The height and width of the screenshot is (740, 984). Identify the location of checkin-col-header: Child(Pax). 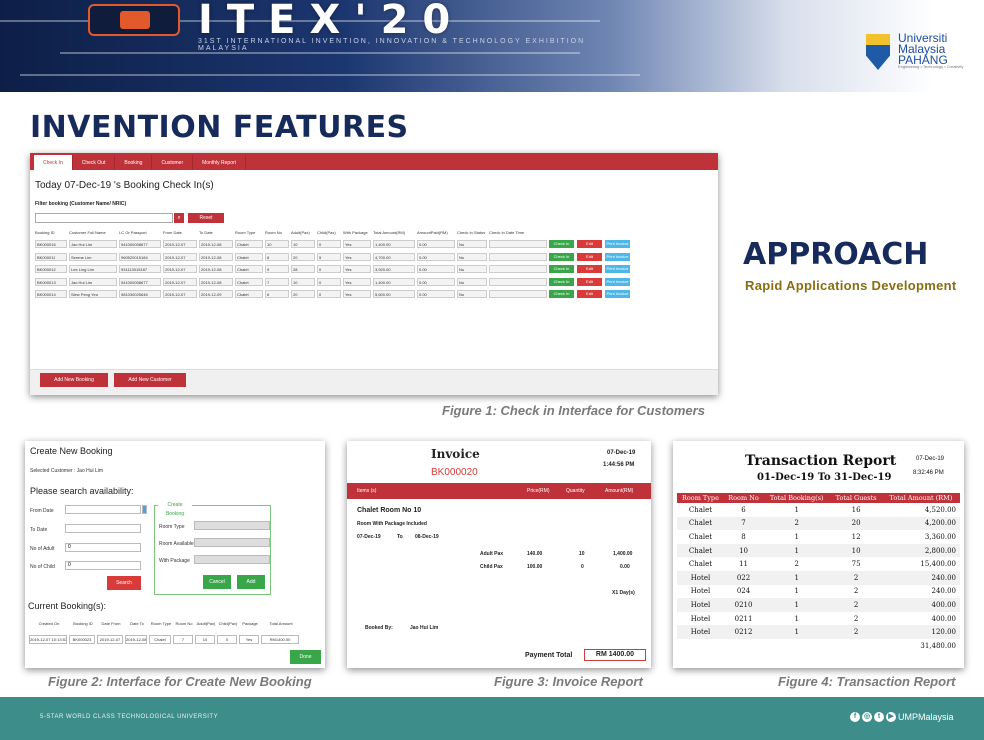
(326, 232).